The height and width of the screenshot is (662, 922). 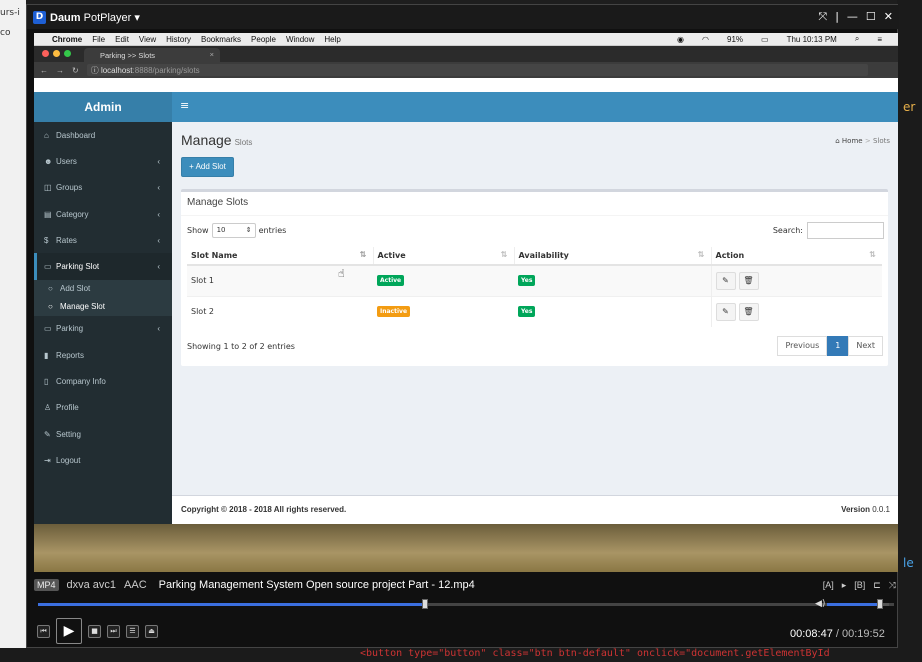 I want to click on next-button: Next, so click(x=865, y=346).